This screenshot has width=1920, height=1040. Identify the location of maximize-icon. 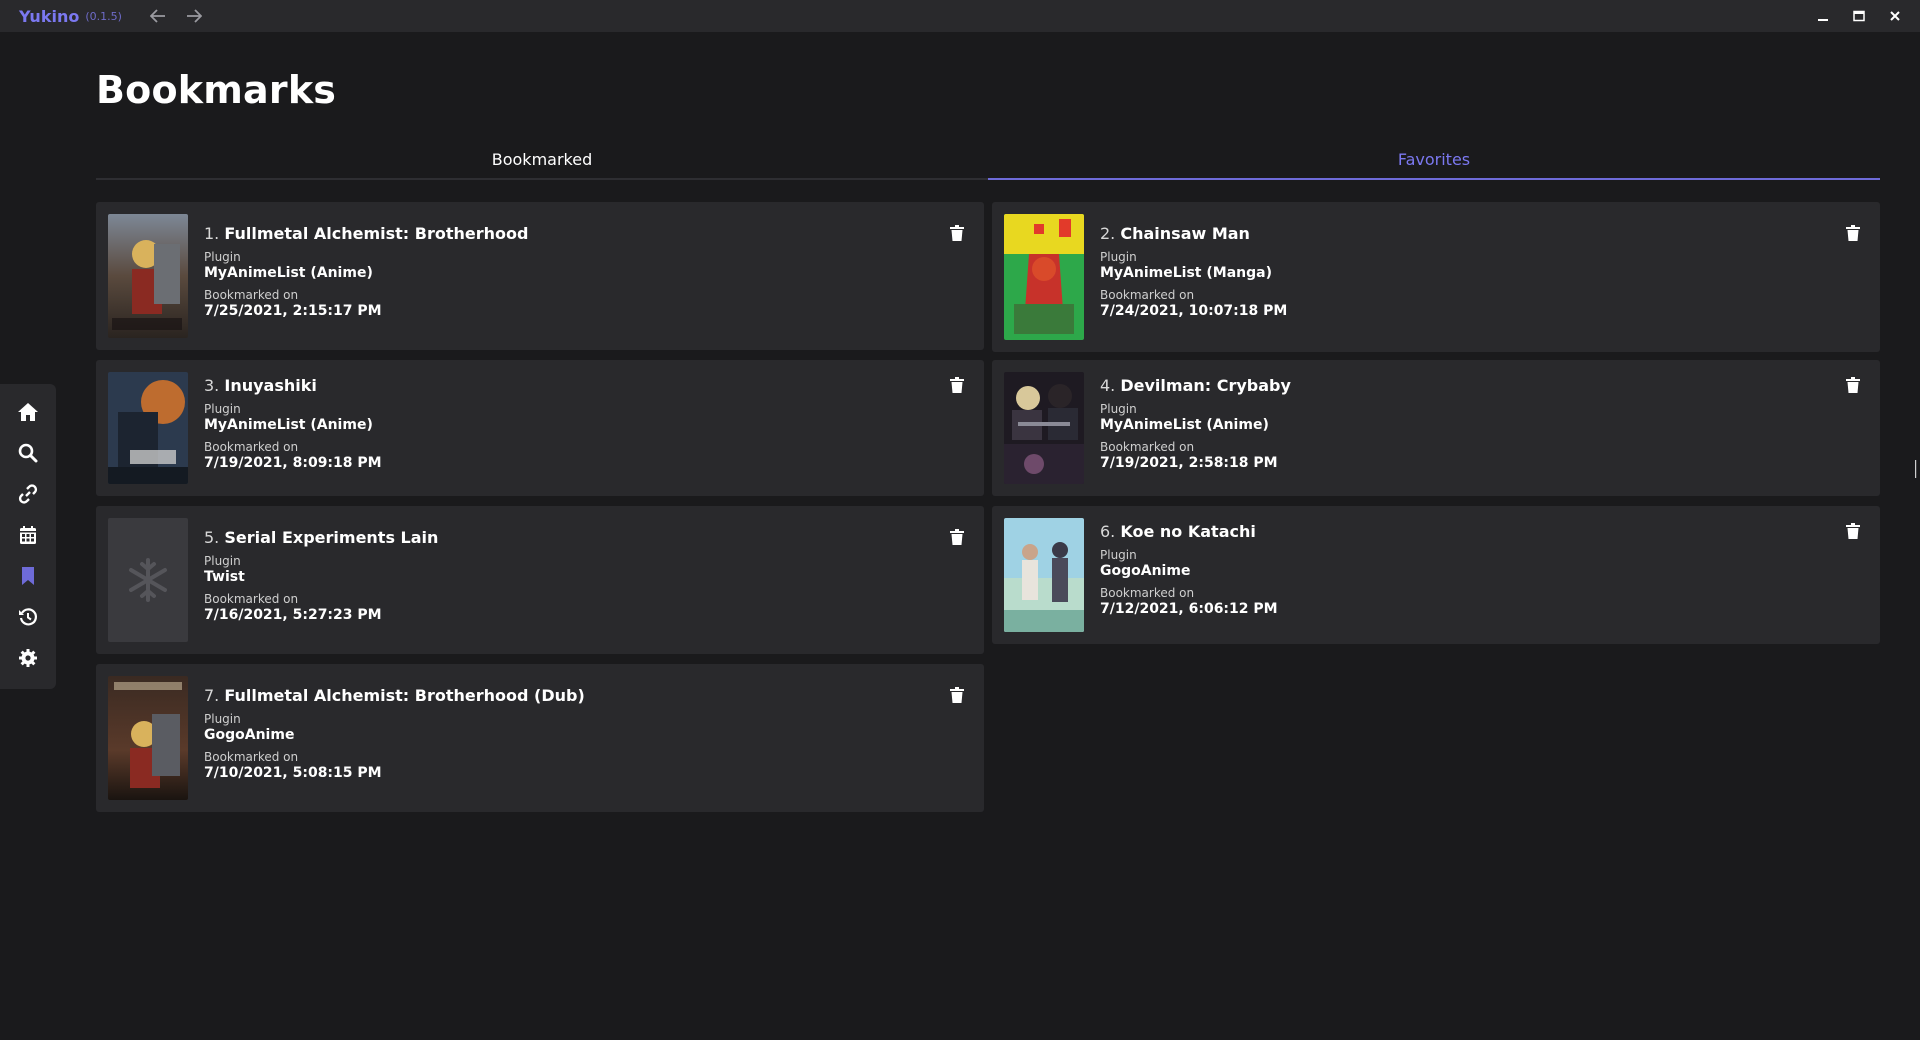
(1859, 16).